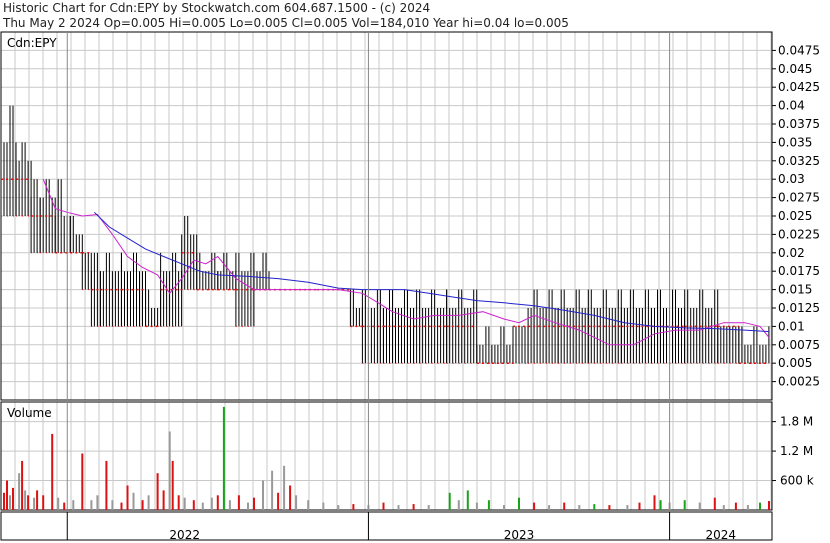 This screenshot has width=830, height=543. What do you see at coordinates (791, 179) in the screenshot?
I see `price-y-tick-label: 0.03` at bounding box center [791, 179].